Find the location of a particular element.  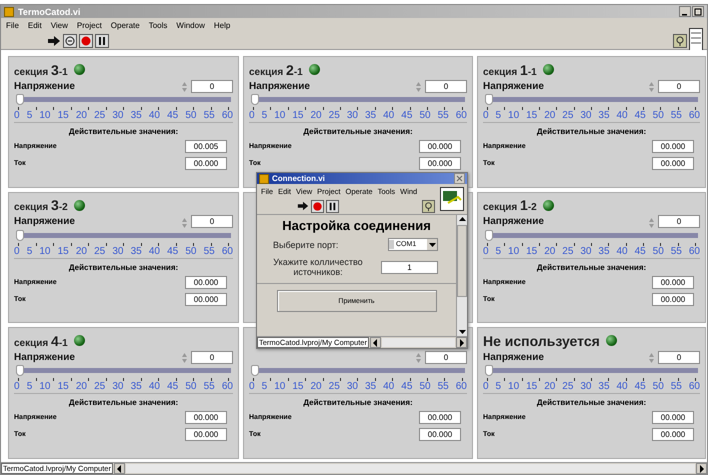

up-arrow-icon is located at coordinates (462, 219).